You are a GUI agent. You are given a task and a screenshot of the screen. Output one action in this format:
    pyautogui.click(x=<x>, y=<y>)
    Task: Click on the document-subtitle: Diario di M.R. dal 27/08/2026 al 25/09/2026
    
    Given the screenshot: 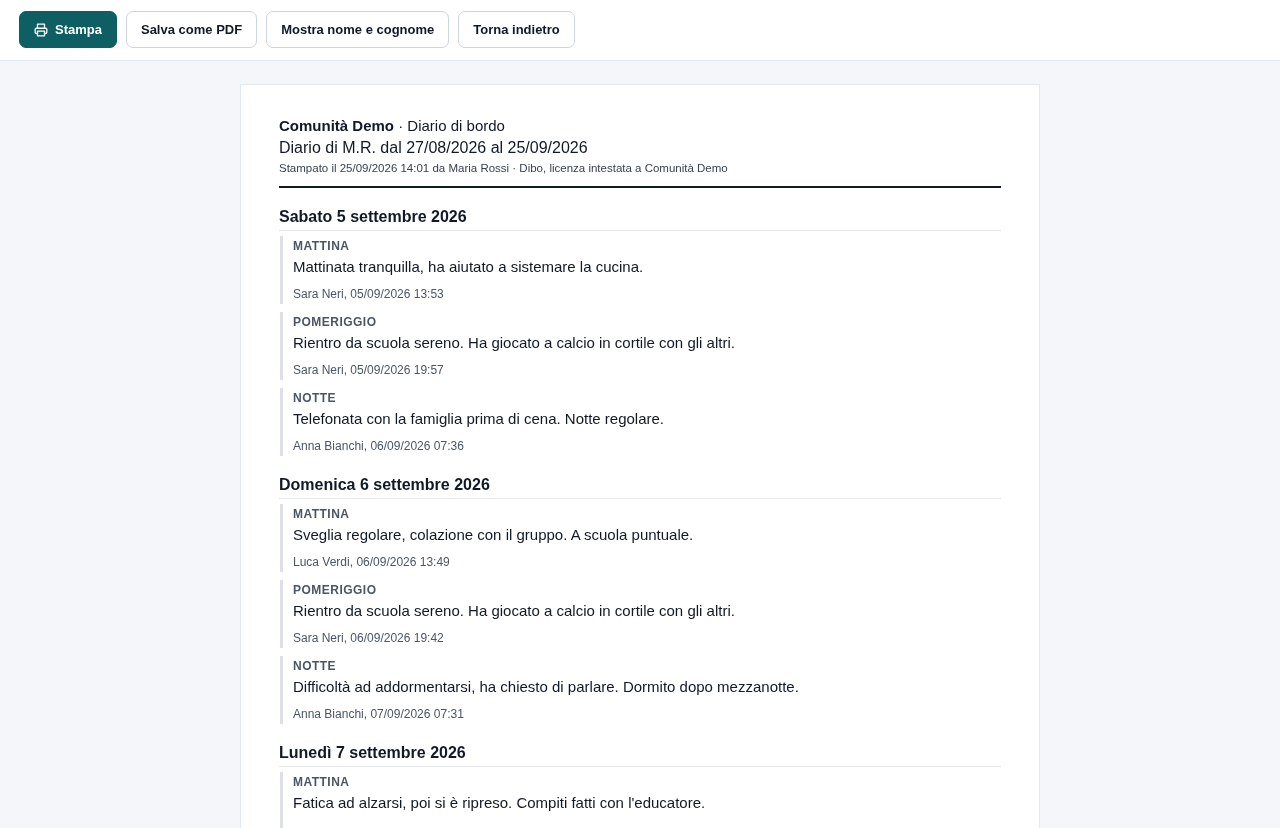 What is the action you would take?
    pyautogui.click(x=434, y=148)
    